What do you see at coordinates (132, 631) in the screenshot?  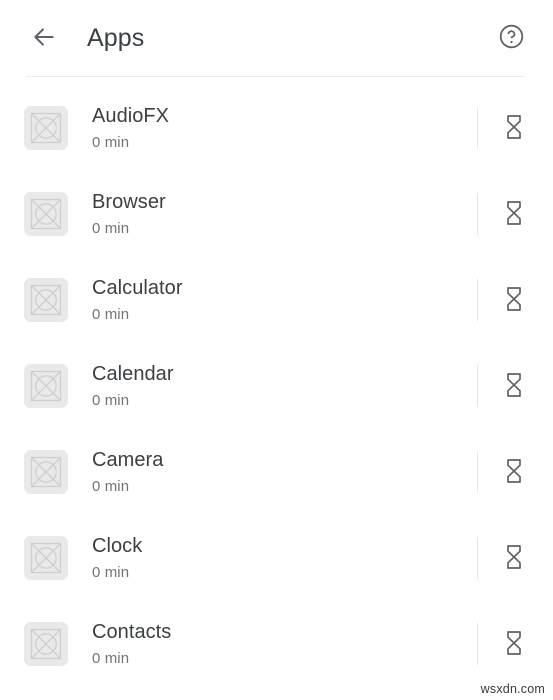 I see `app-name: Contacts` at bounding box center [132, 631].